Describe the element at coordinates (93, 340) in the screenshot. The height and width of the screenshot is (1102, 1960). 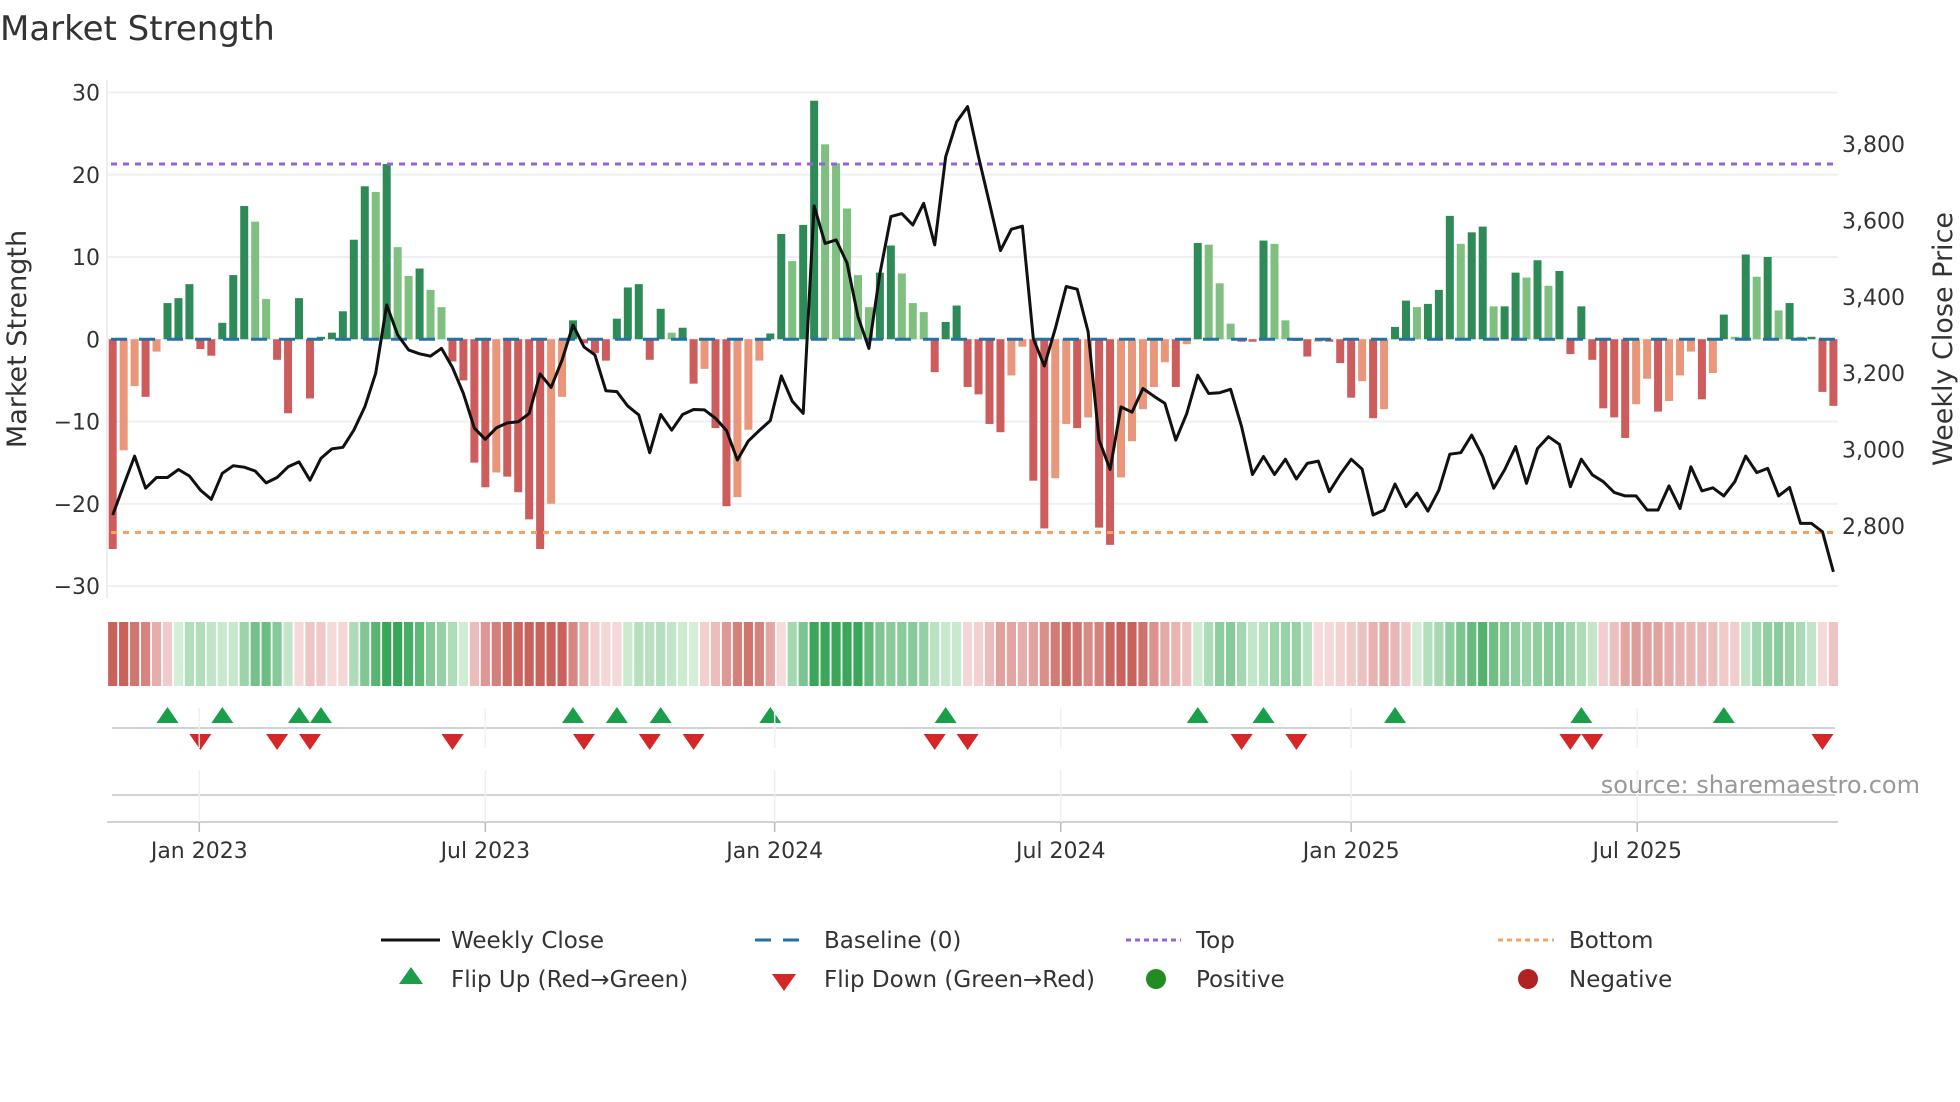
I see `y-tick-label: 0` at that location.